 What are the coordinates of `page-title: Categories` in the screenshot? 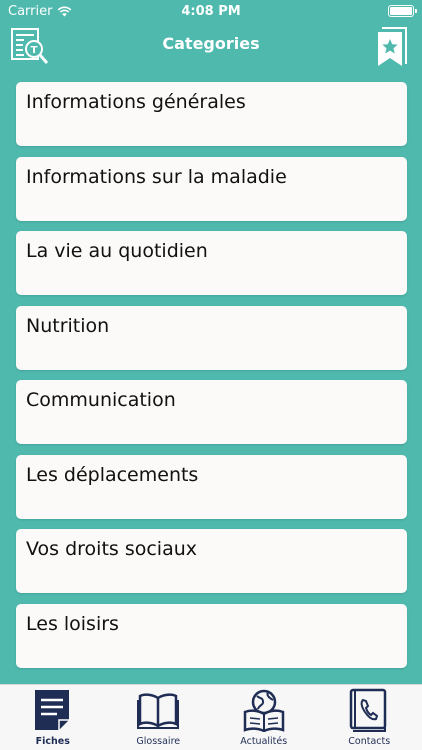 It's located at (211, 43).